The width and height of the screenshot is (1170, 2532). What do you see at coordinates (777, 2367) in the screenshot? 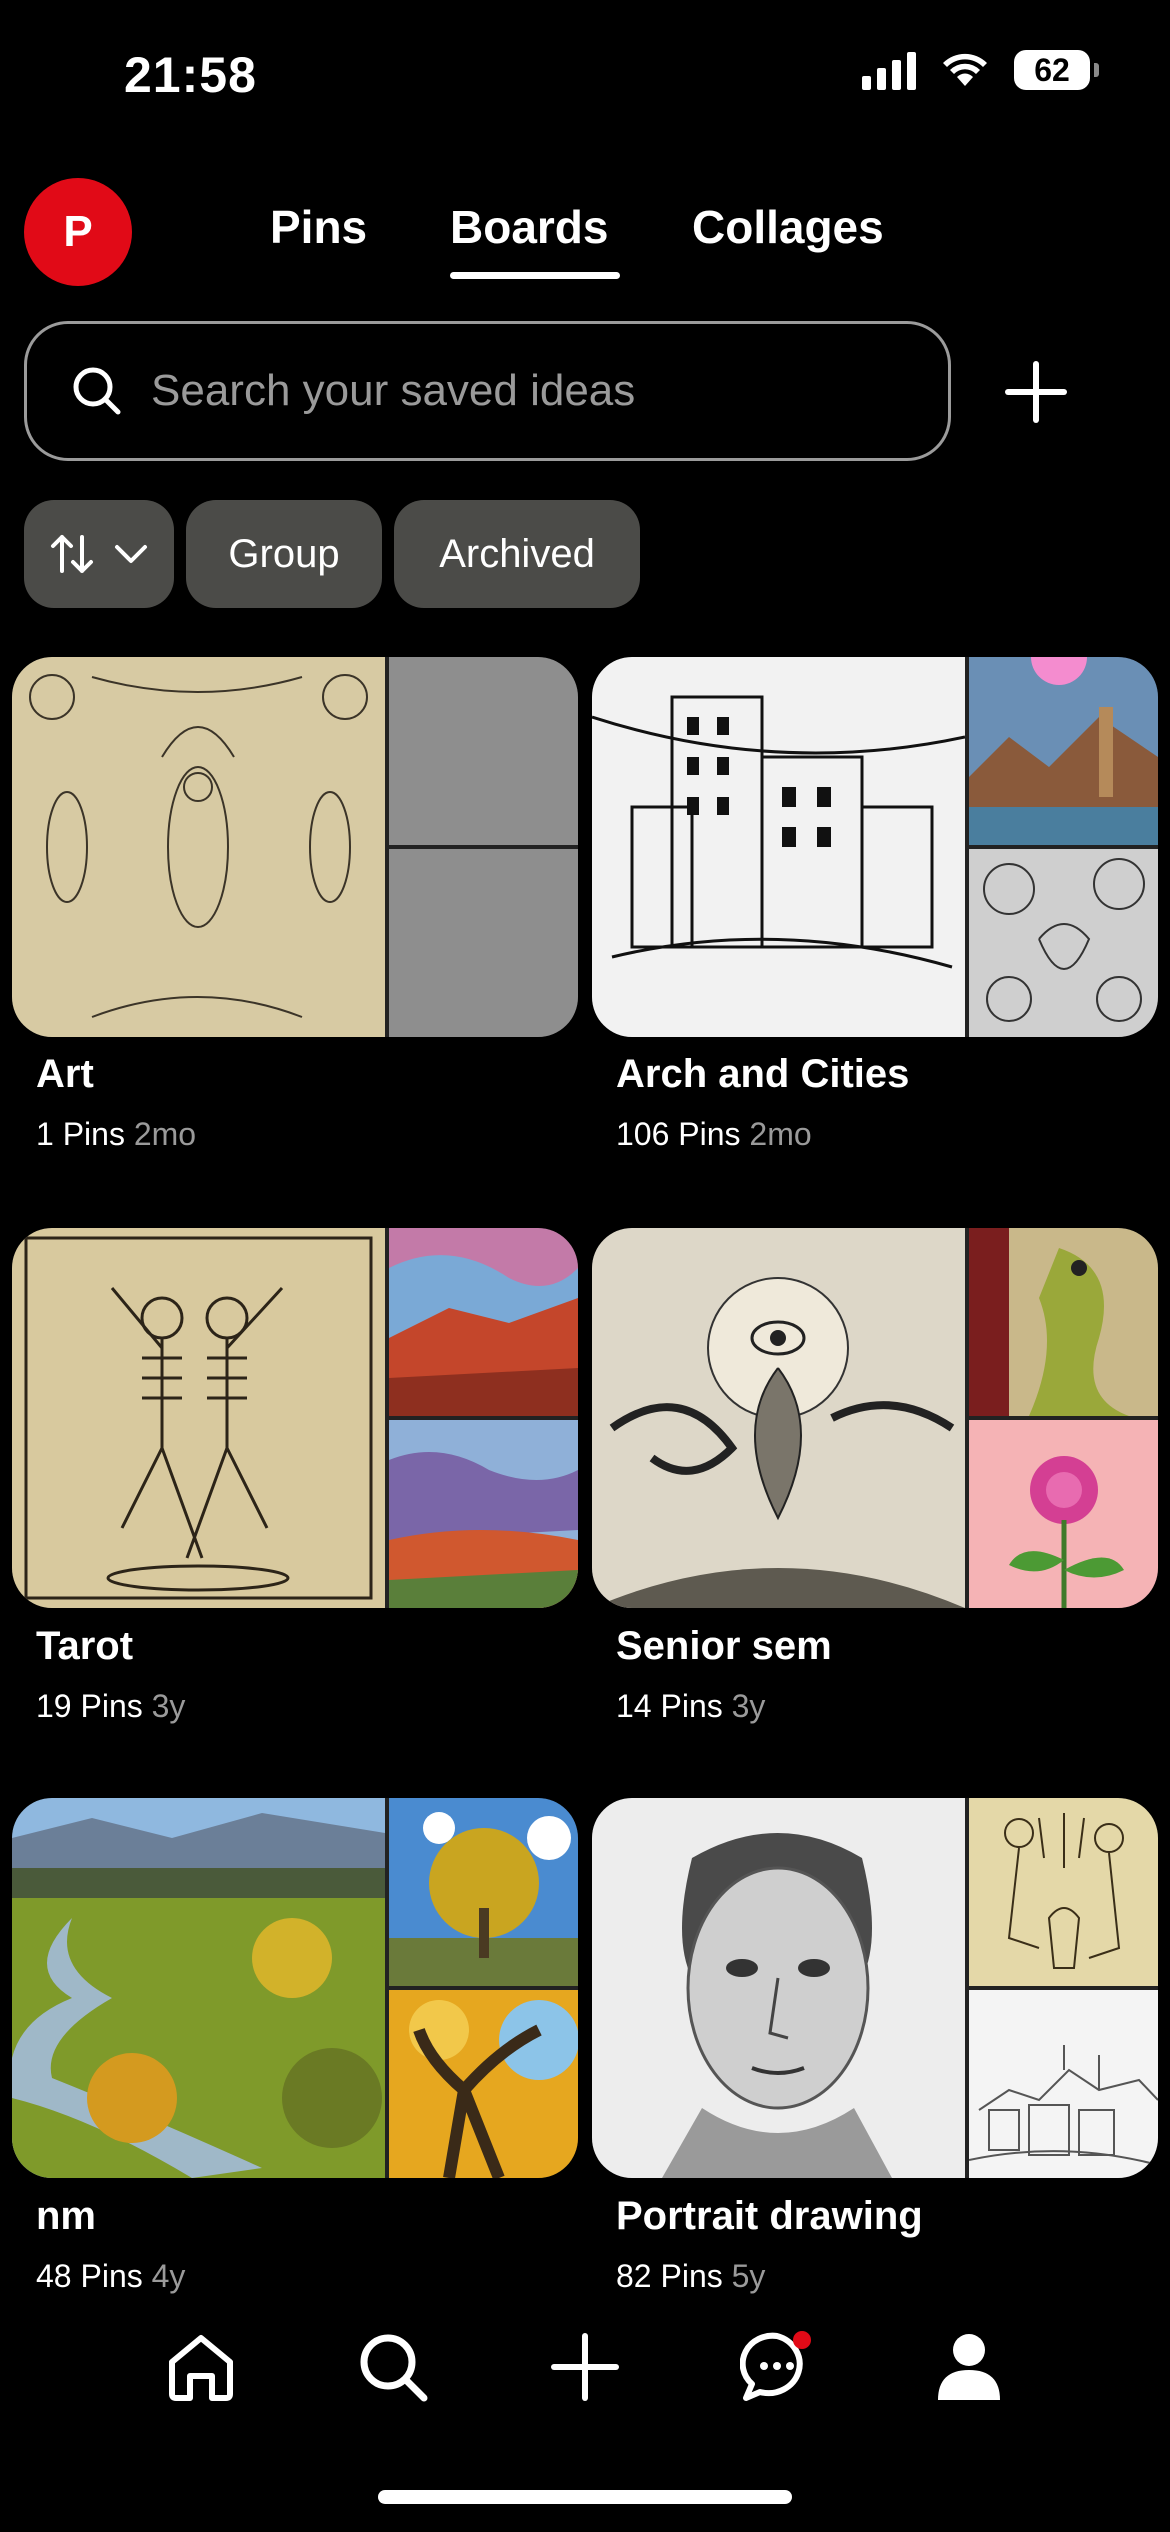
I see `messages-icon` at bounding box center [777, 2367].